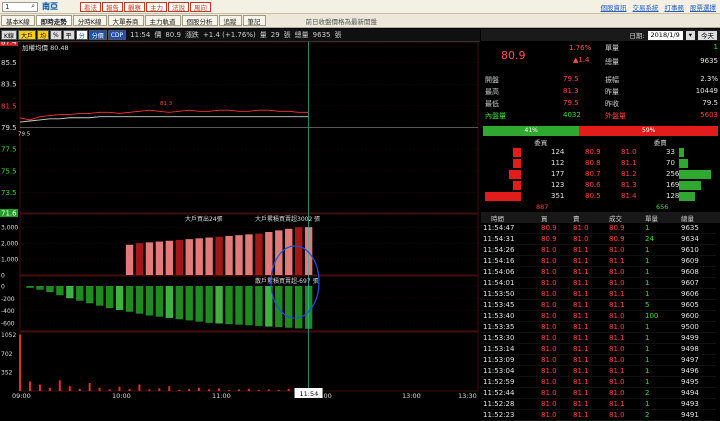 This screenshot has width=720, height=421. What do you see at coordinates (8, 323) in the screenshot?
I see `retail-tick: -600` at bounding box center [8, 323].